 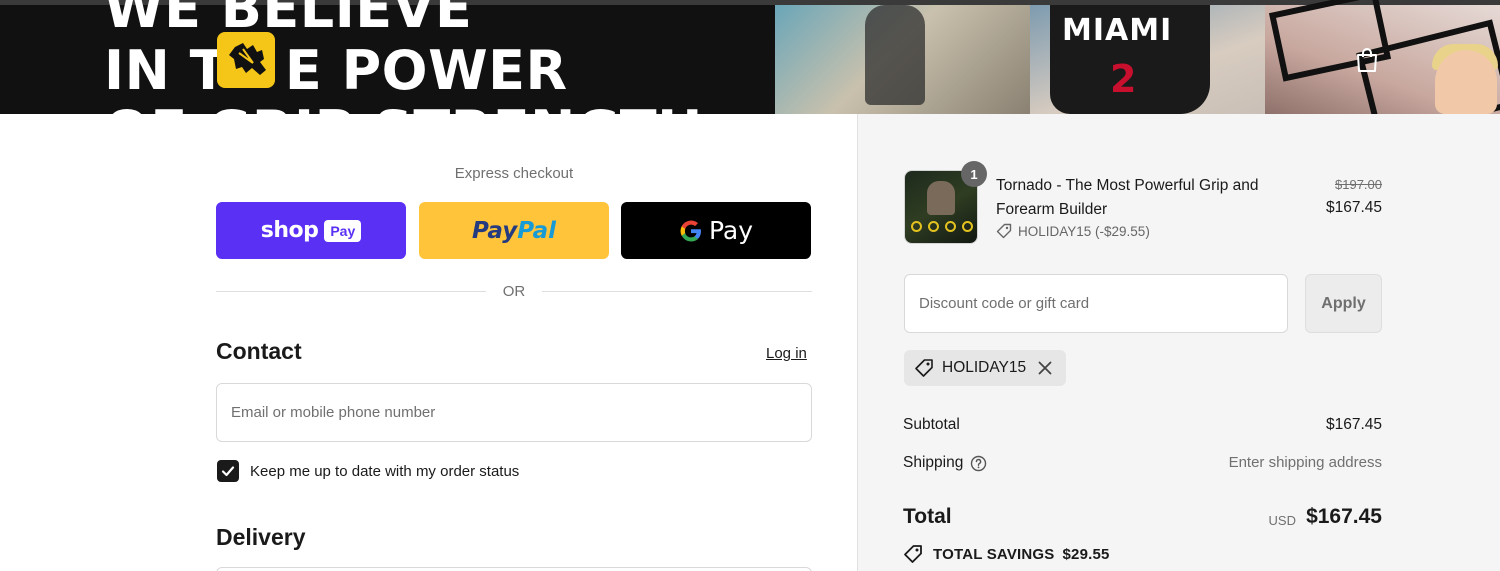 I want to click on banner-athlete-shadow, so click(x=895, y=55).